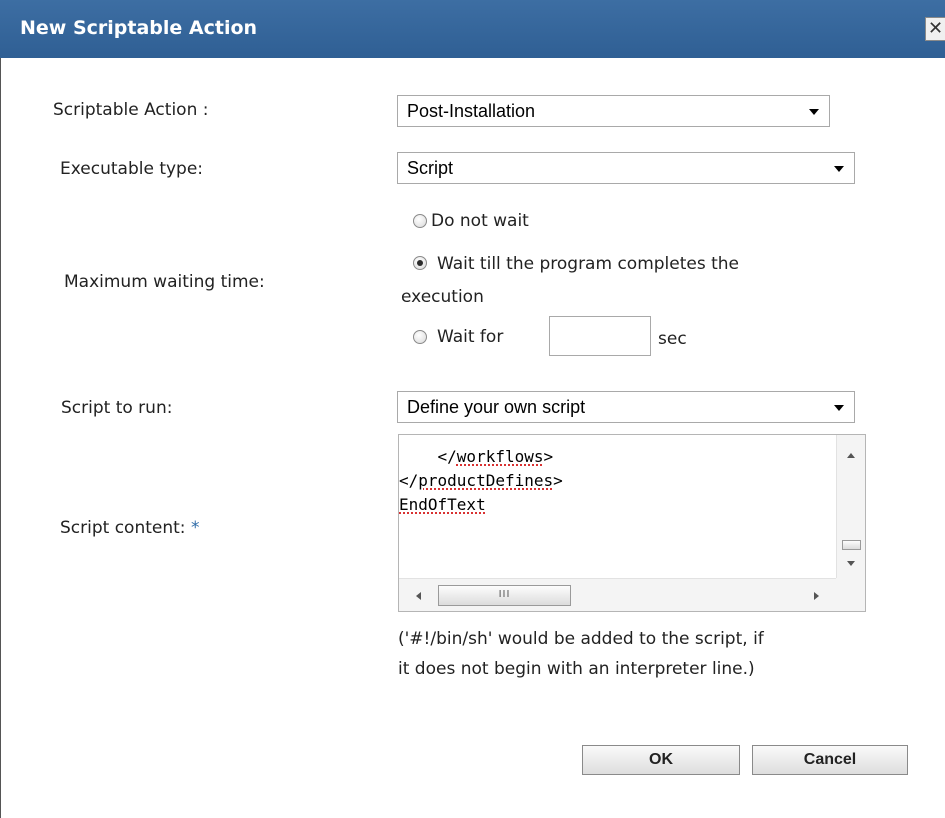 The image size is (945, 818). What do you see at coordinates (851, 545) in the screenshot?
I see `vertical-scroll-thumb` at bounding box center [851, 545].